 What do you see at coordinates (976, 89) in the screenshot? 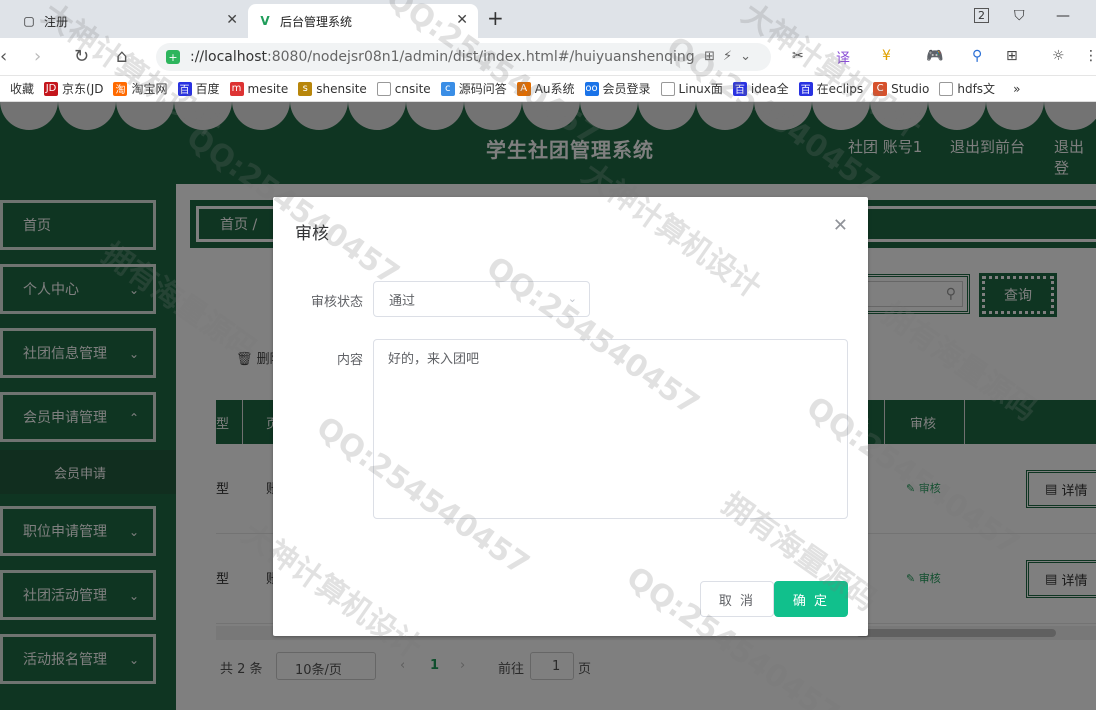
I see `bookmark-label: hdfs文` at bounding box center [976, 89].